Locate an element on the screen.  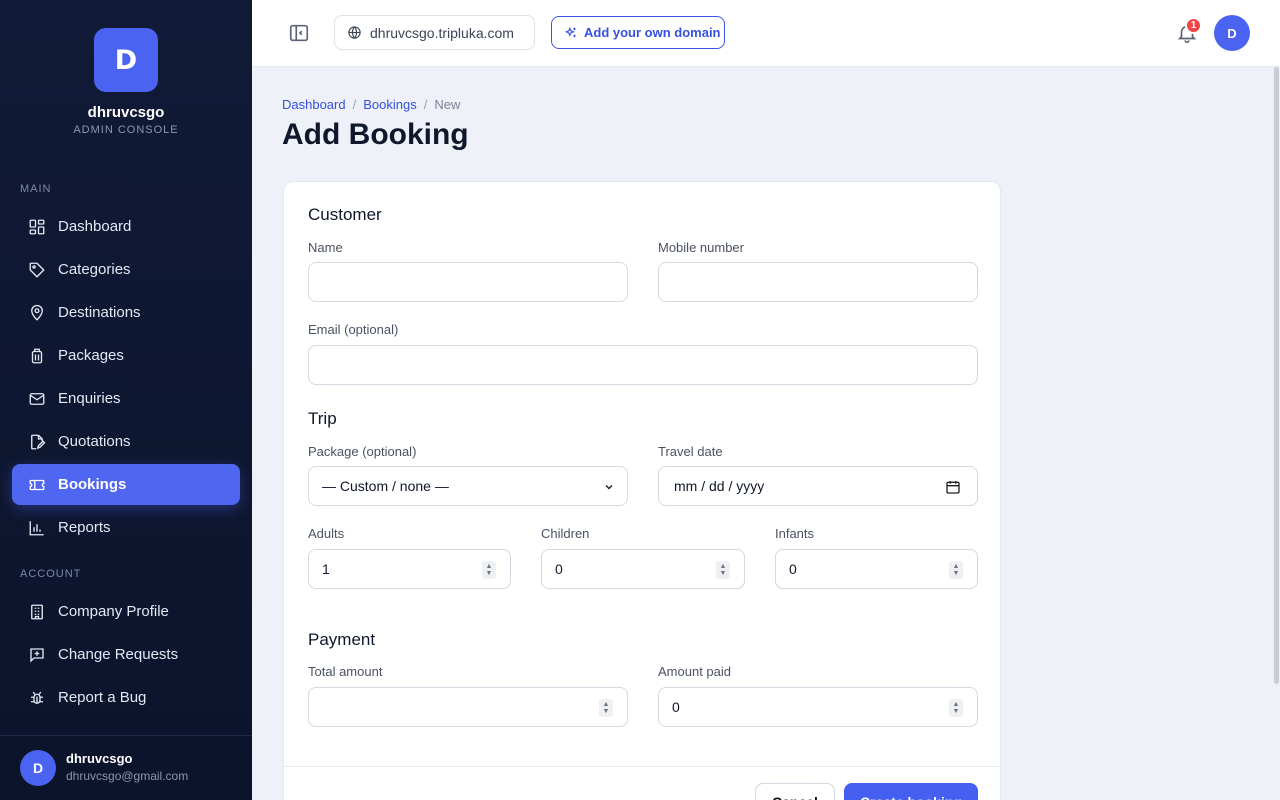
package-select: — Custom / none — is located at coordinates (468, 486).